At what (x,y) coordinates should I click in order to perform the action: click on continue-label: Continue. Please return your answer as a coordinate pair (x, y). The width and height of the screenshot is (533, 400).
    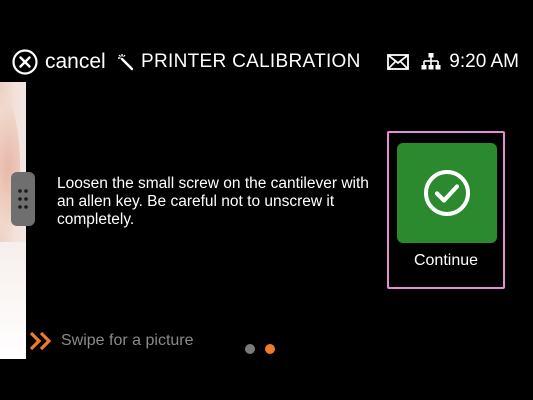
    Looking at the image, I should click on (446, 260).